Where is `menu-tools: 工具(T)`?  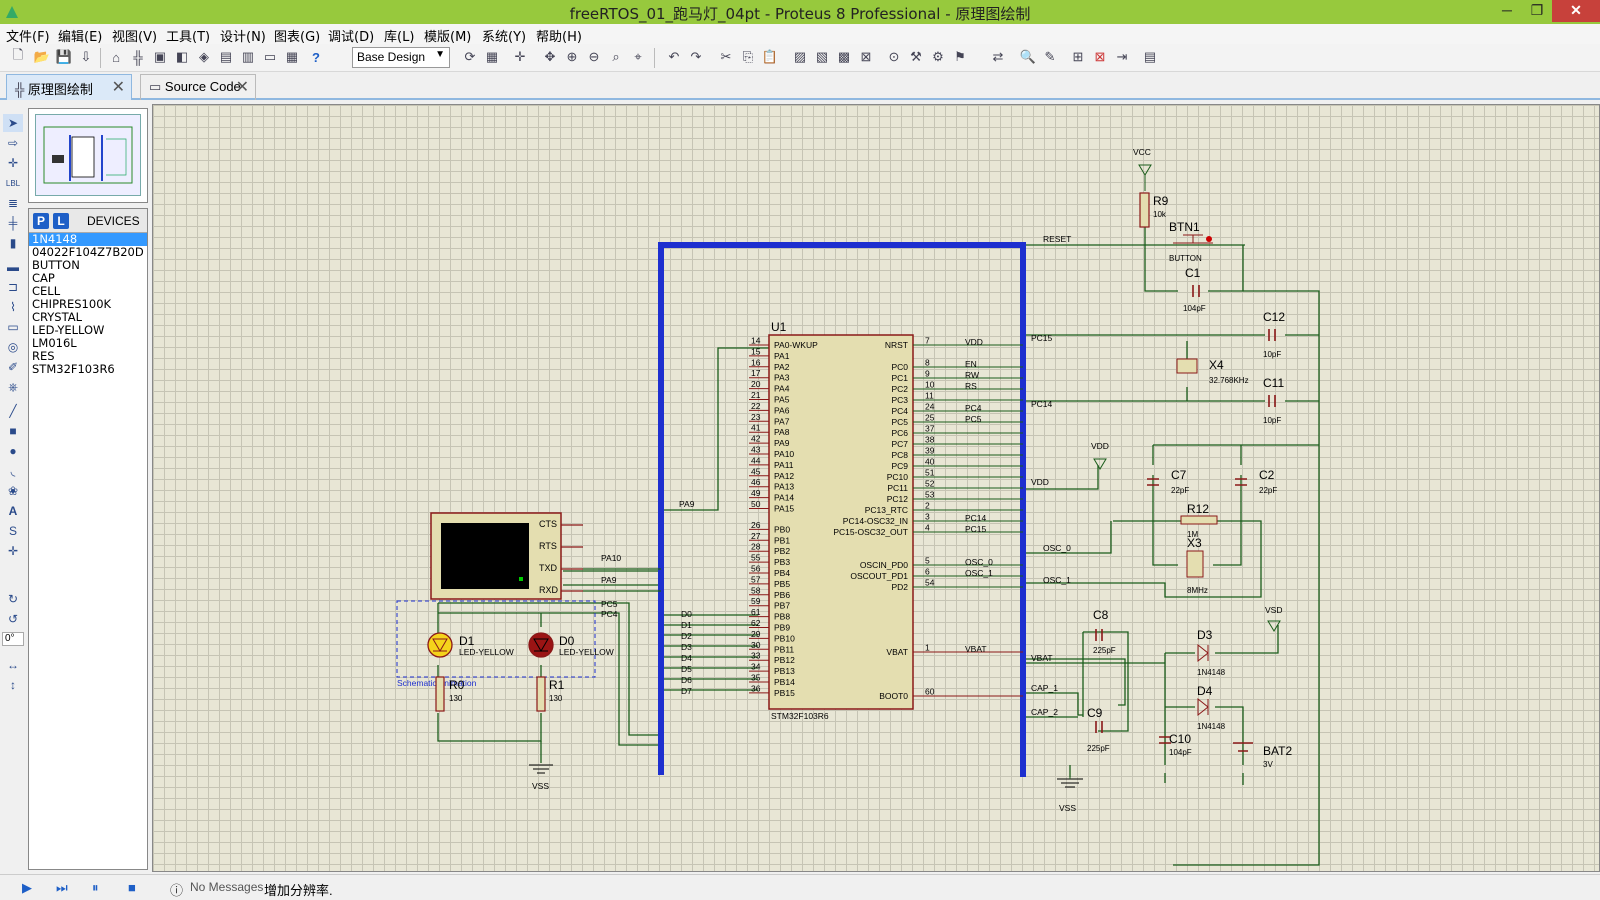 menu-tools: 工具(T) is located at coordinates (188, 35).